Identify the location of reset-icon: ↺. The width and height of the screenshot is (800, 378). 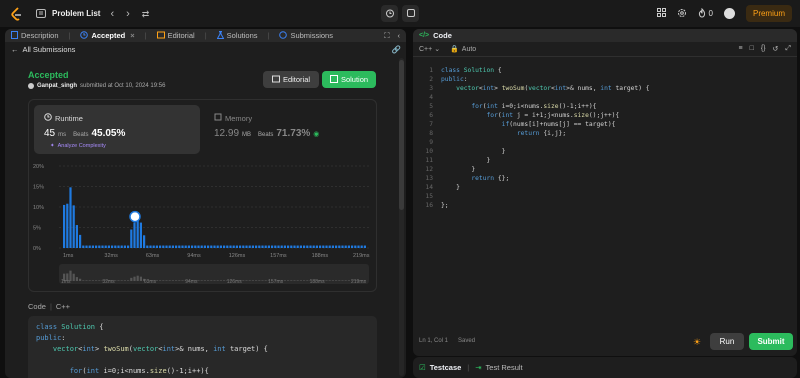
(776, 49).